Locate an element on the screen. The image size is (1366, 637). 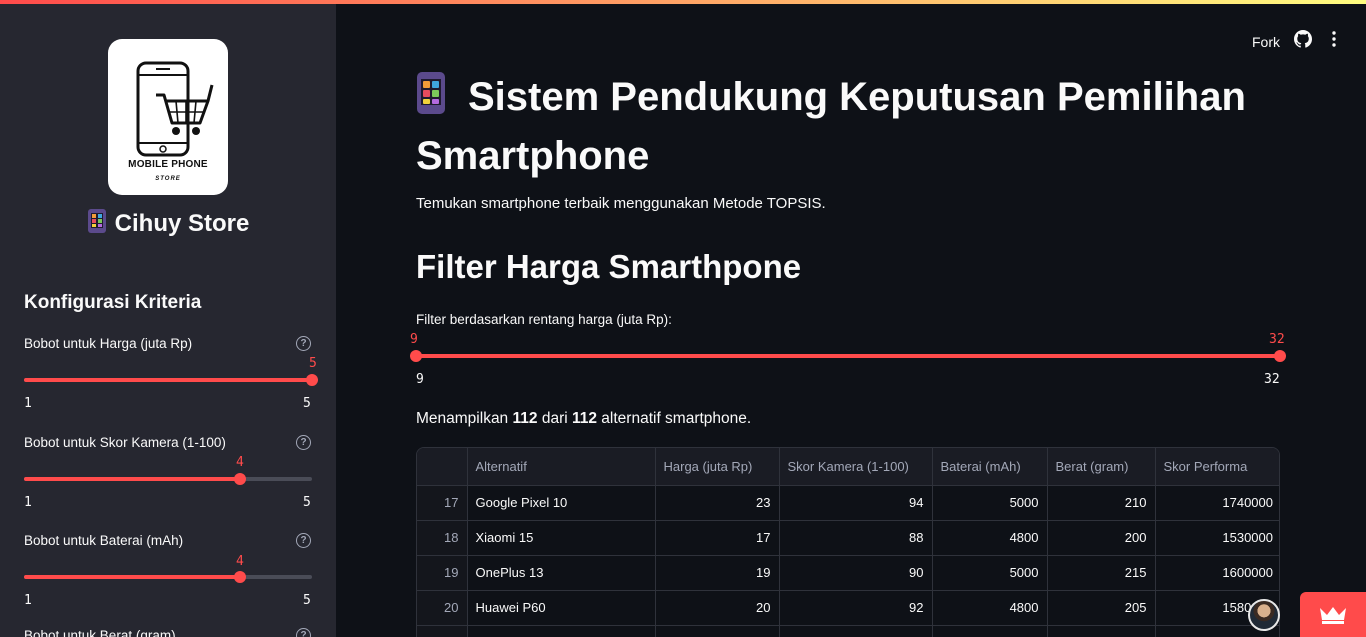
fork-button: Fork is located at coordinates (1266, 42).